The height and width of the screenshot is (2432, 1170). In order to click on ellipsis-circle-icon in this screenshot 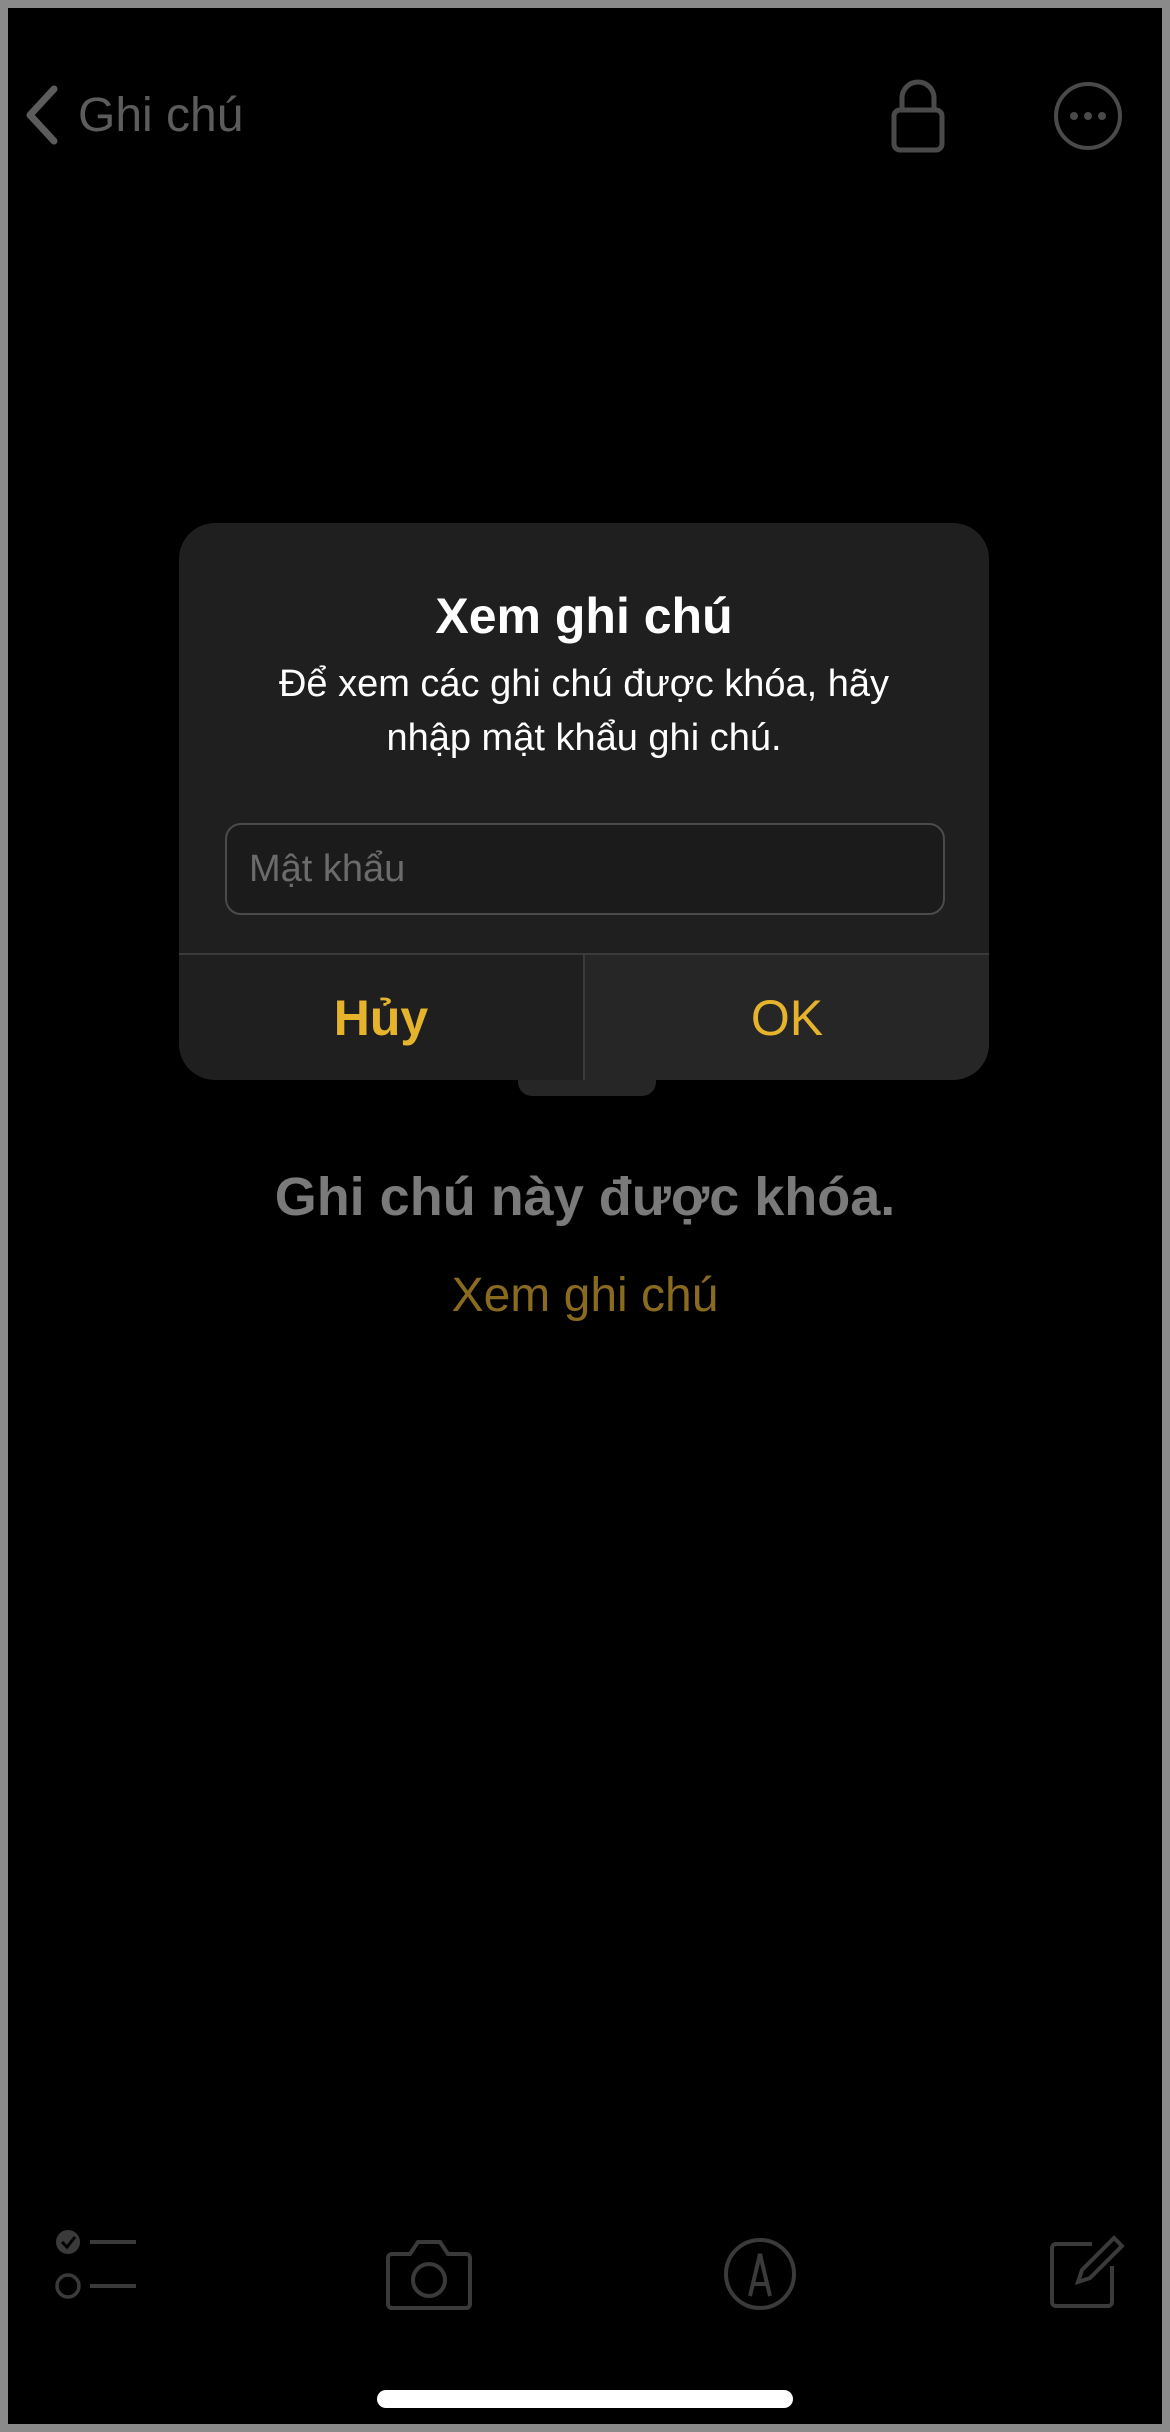, I will do `click(1088, 116)`.